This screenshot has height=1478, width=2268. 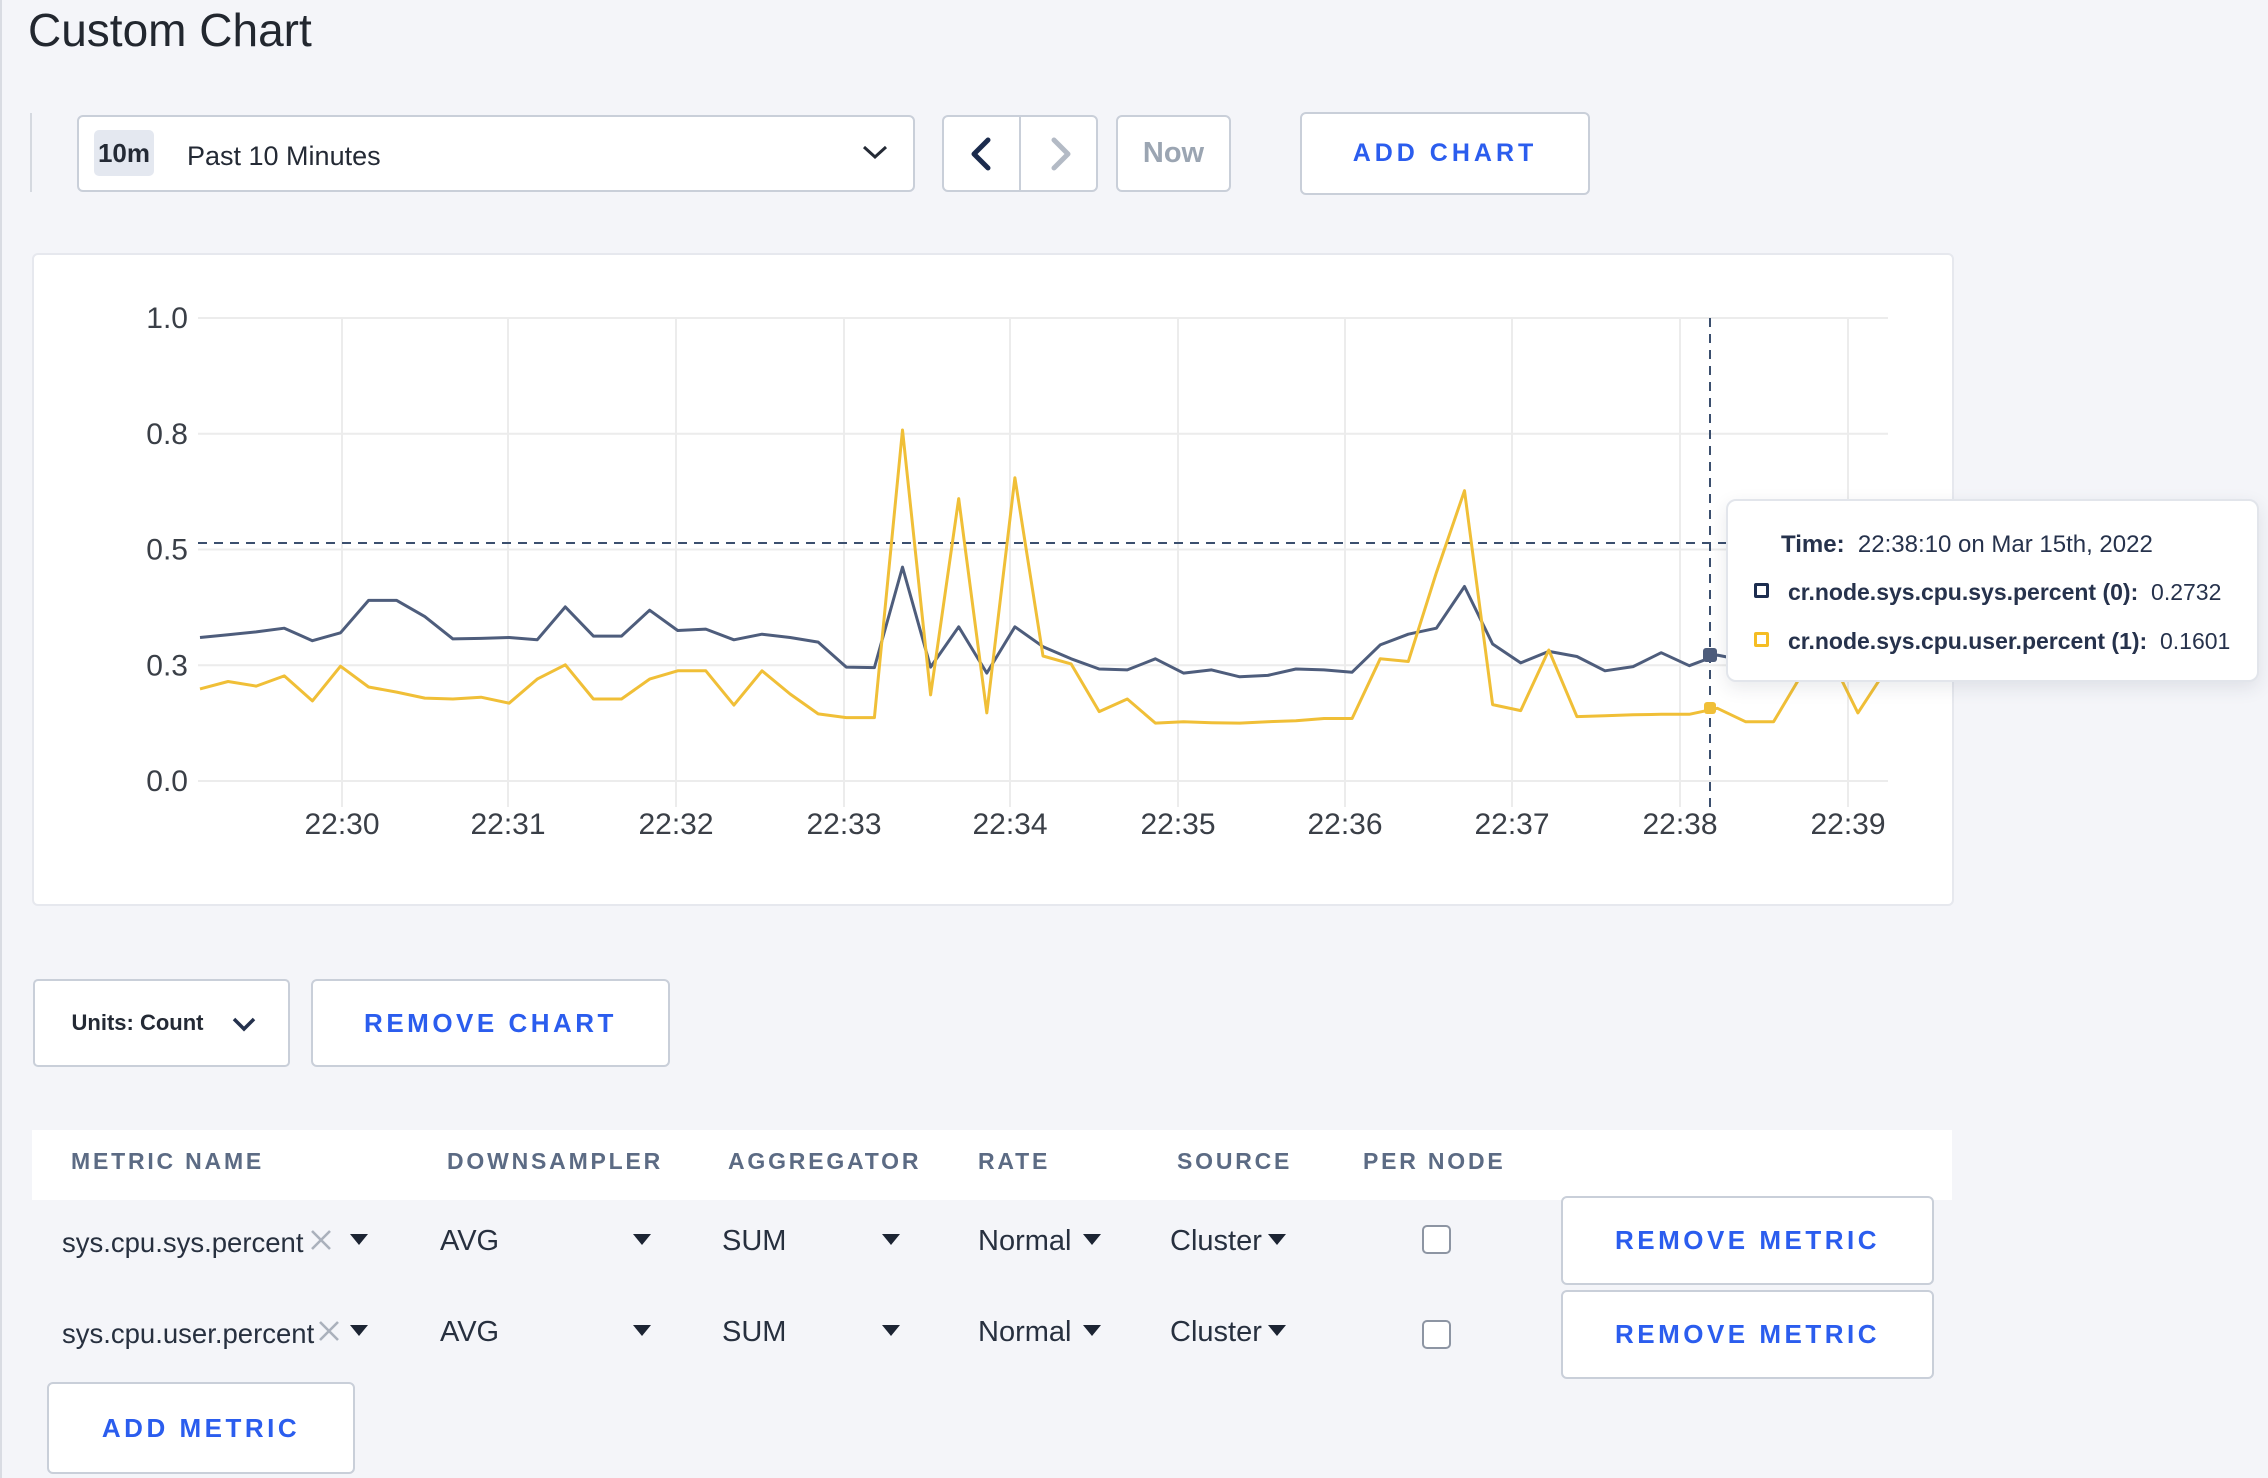 I want to click on svg-text: 22:34, so click(x=1009, y=824).